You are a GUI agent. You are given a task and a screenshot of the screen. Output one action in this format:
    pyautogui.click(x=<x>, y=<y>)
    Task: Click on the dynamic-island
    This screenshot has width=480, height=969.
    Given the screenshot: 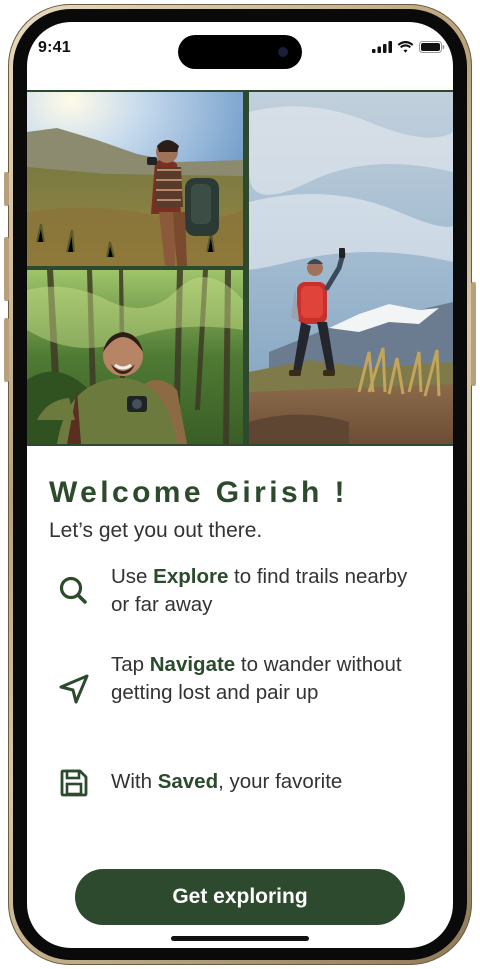 What is the action you would take?
    pyautogui.click(x=240, y=52)
    